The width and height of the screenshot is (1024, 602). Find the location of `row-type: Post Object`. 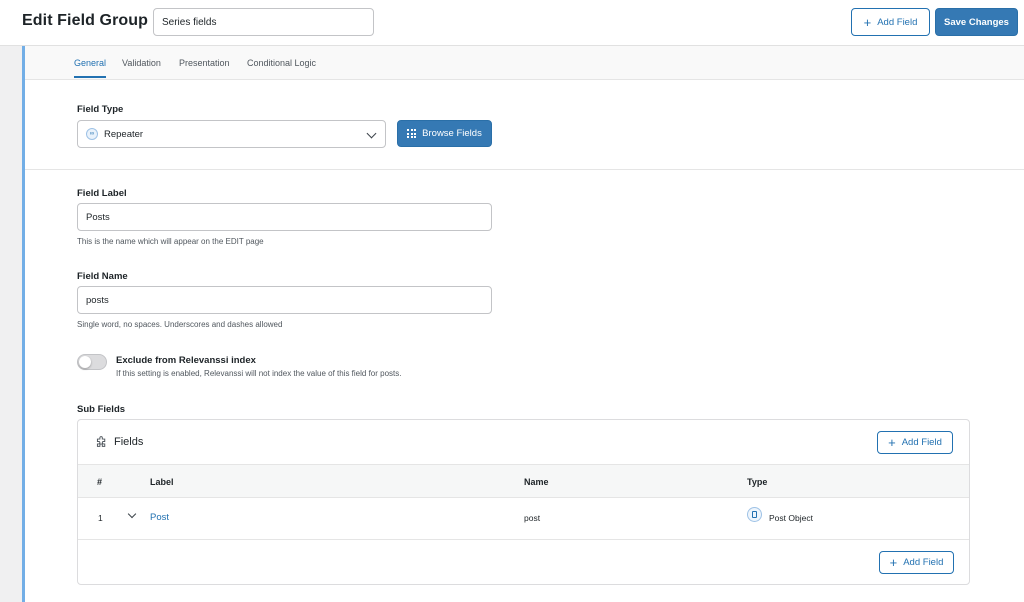

row-type: Post Object is located at coordinates (791, 518).